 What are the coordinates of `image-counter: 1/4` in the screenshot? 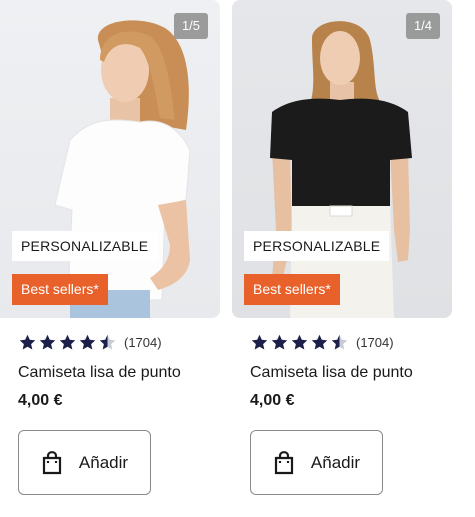 It's located at (423, 26).